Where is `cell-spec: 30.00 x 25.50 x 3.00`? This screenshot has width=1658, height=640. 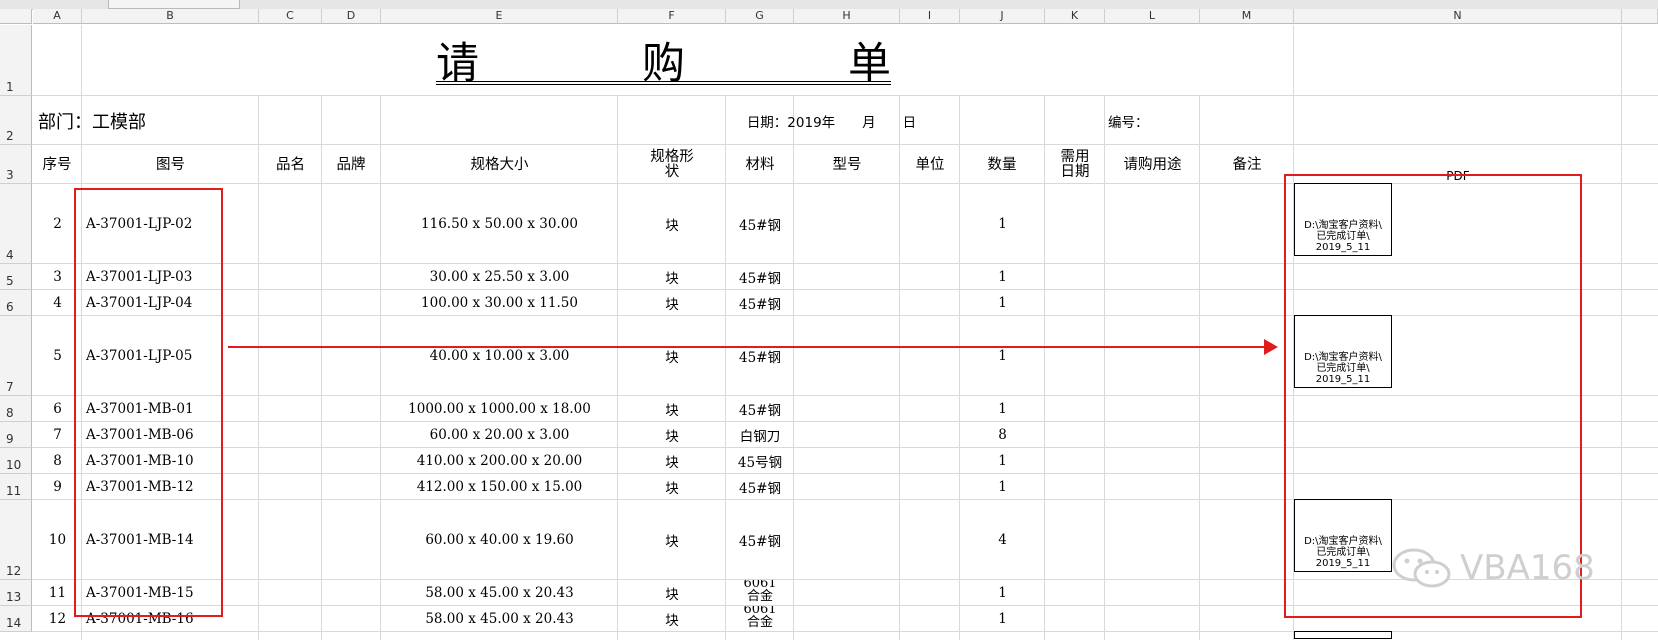 cell-spec: 30.00 x 25.50 x 3.00 is located at coordinates (499, 277).